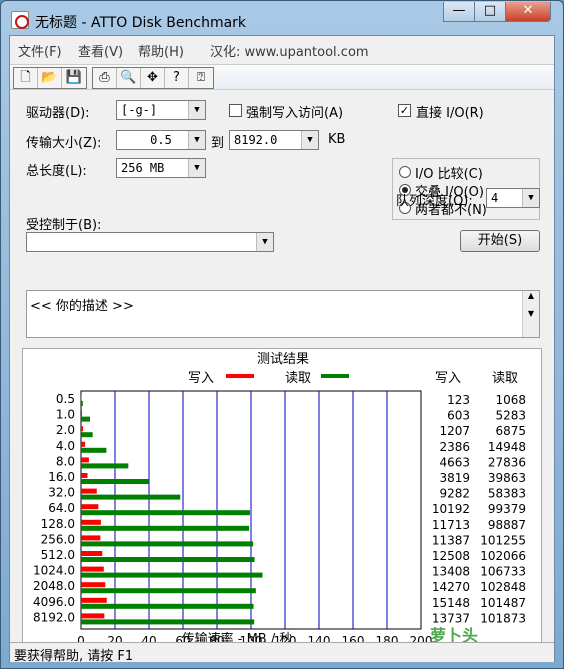  I want to click on legend-read-label: 读取, so click(298, 378).